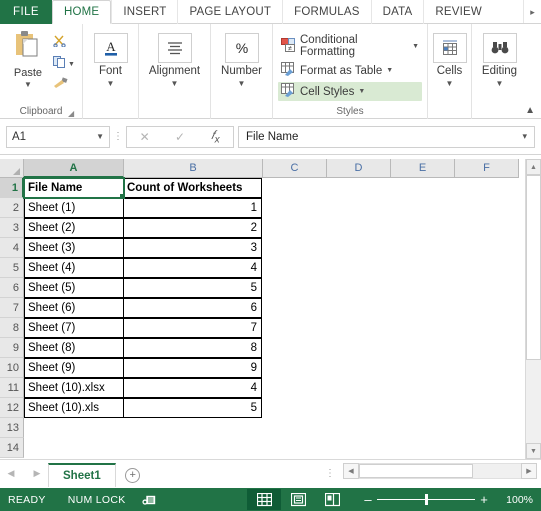  Describe the element at coordinates (193, 448) in the screenshot. I see `cell-B14` at that location.